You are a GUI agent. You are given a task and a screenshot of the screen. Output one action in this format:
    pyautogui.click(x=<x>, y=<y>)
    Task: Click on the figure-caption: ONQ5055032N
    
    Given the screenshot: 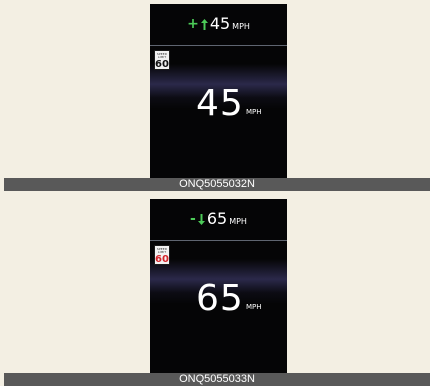 What is the action you would take?
    pyautogui.click(x=217, y=184)
    